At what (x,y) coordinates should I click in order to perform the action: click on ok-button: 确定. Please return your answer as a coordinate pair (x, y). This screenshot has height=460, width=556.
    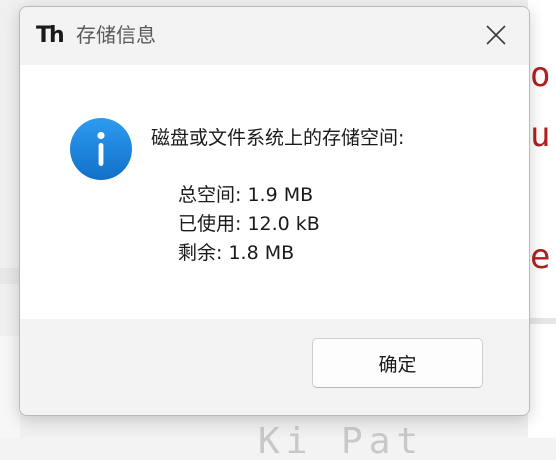
    Looking at the image, I should click on (397, 363).